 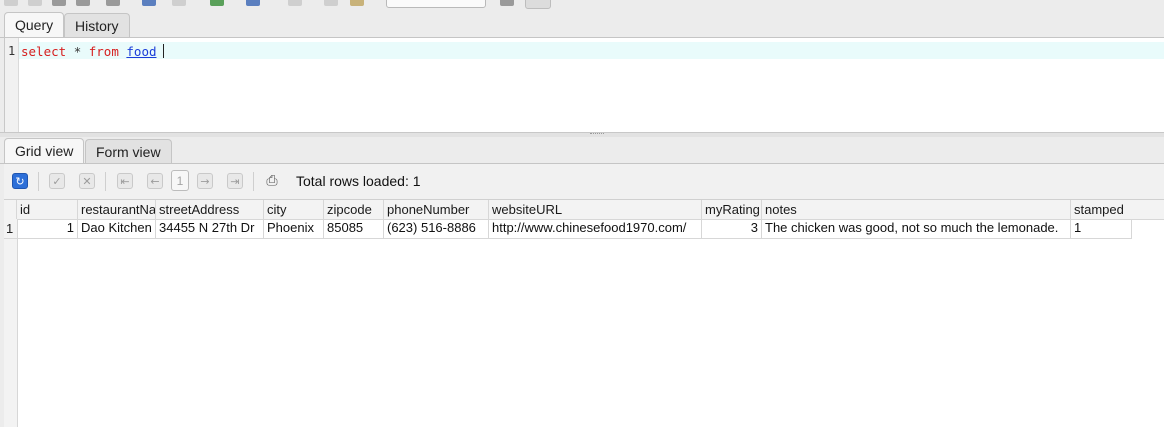 What do you see at coordinates (163, 51) in the screenshot?
I see `text-caret` at bounding box center [163, 51].